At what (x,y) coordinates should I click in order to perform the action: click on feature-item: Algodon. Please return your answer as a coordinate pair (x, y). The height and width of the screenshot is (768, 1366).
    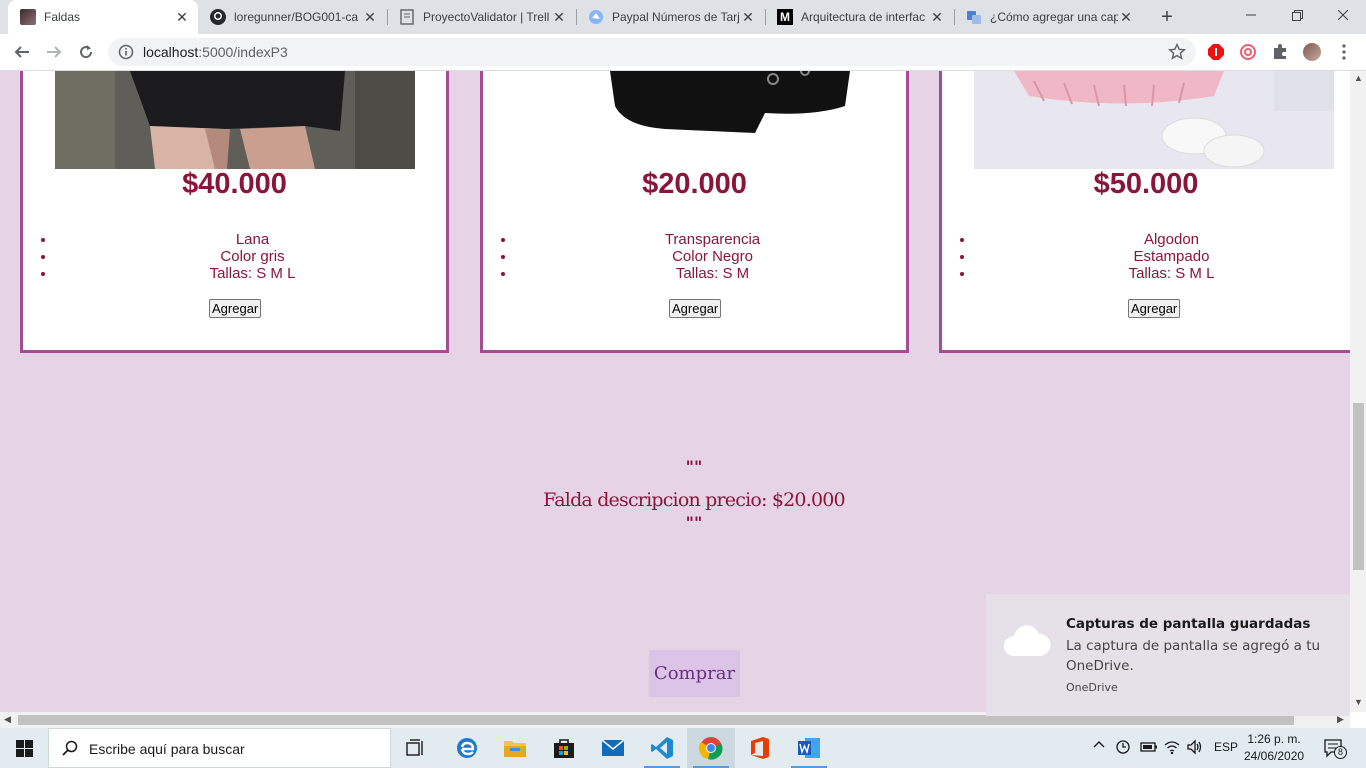
    Looking at the image, I should click on (1162, 239).